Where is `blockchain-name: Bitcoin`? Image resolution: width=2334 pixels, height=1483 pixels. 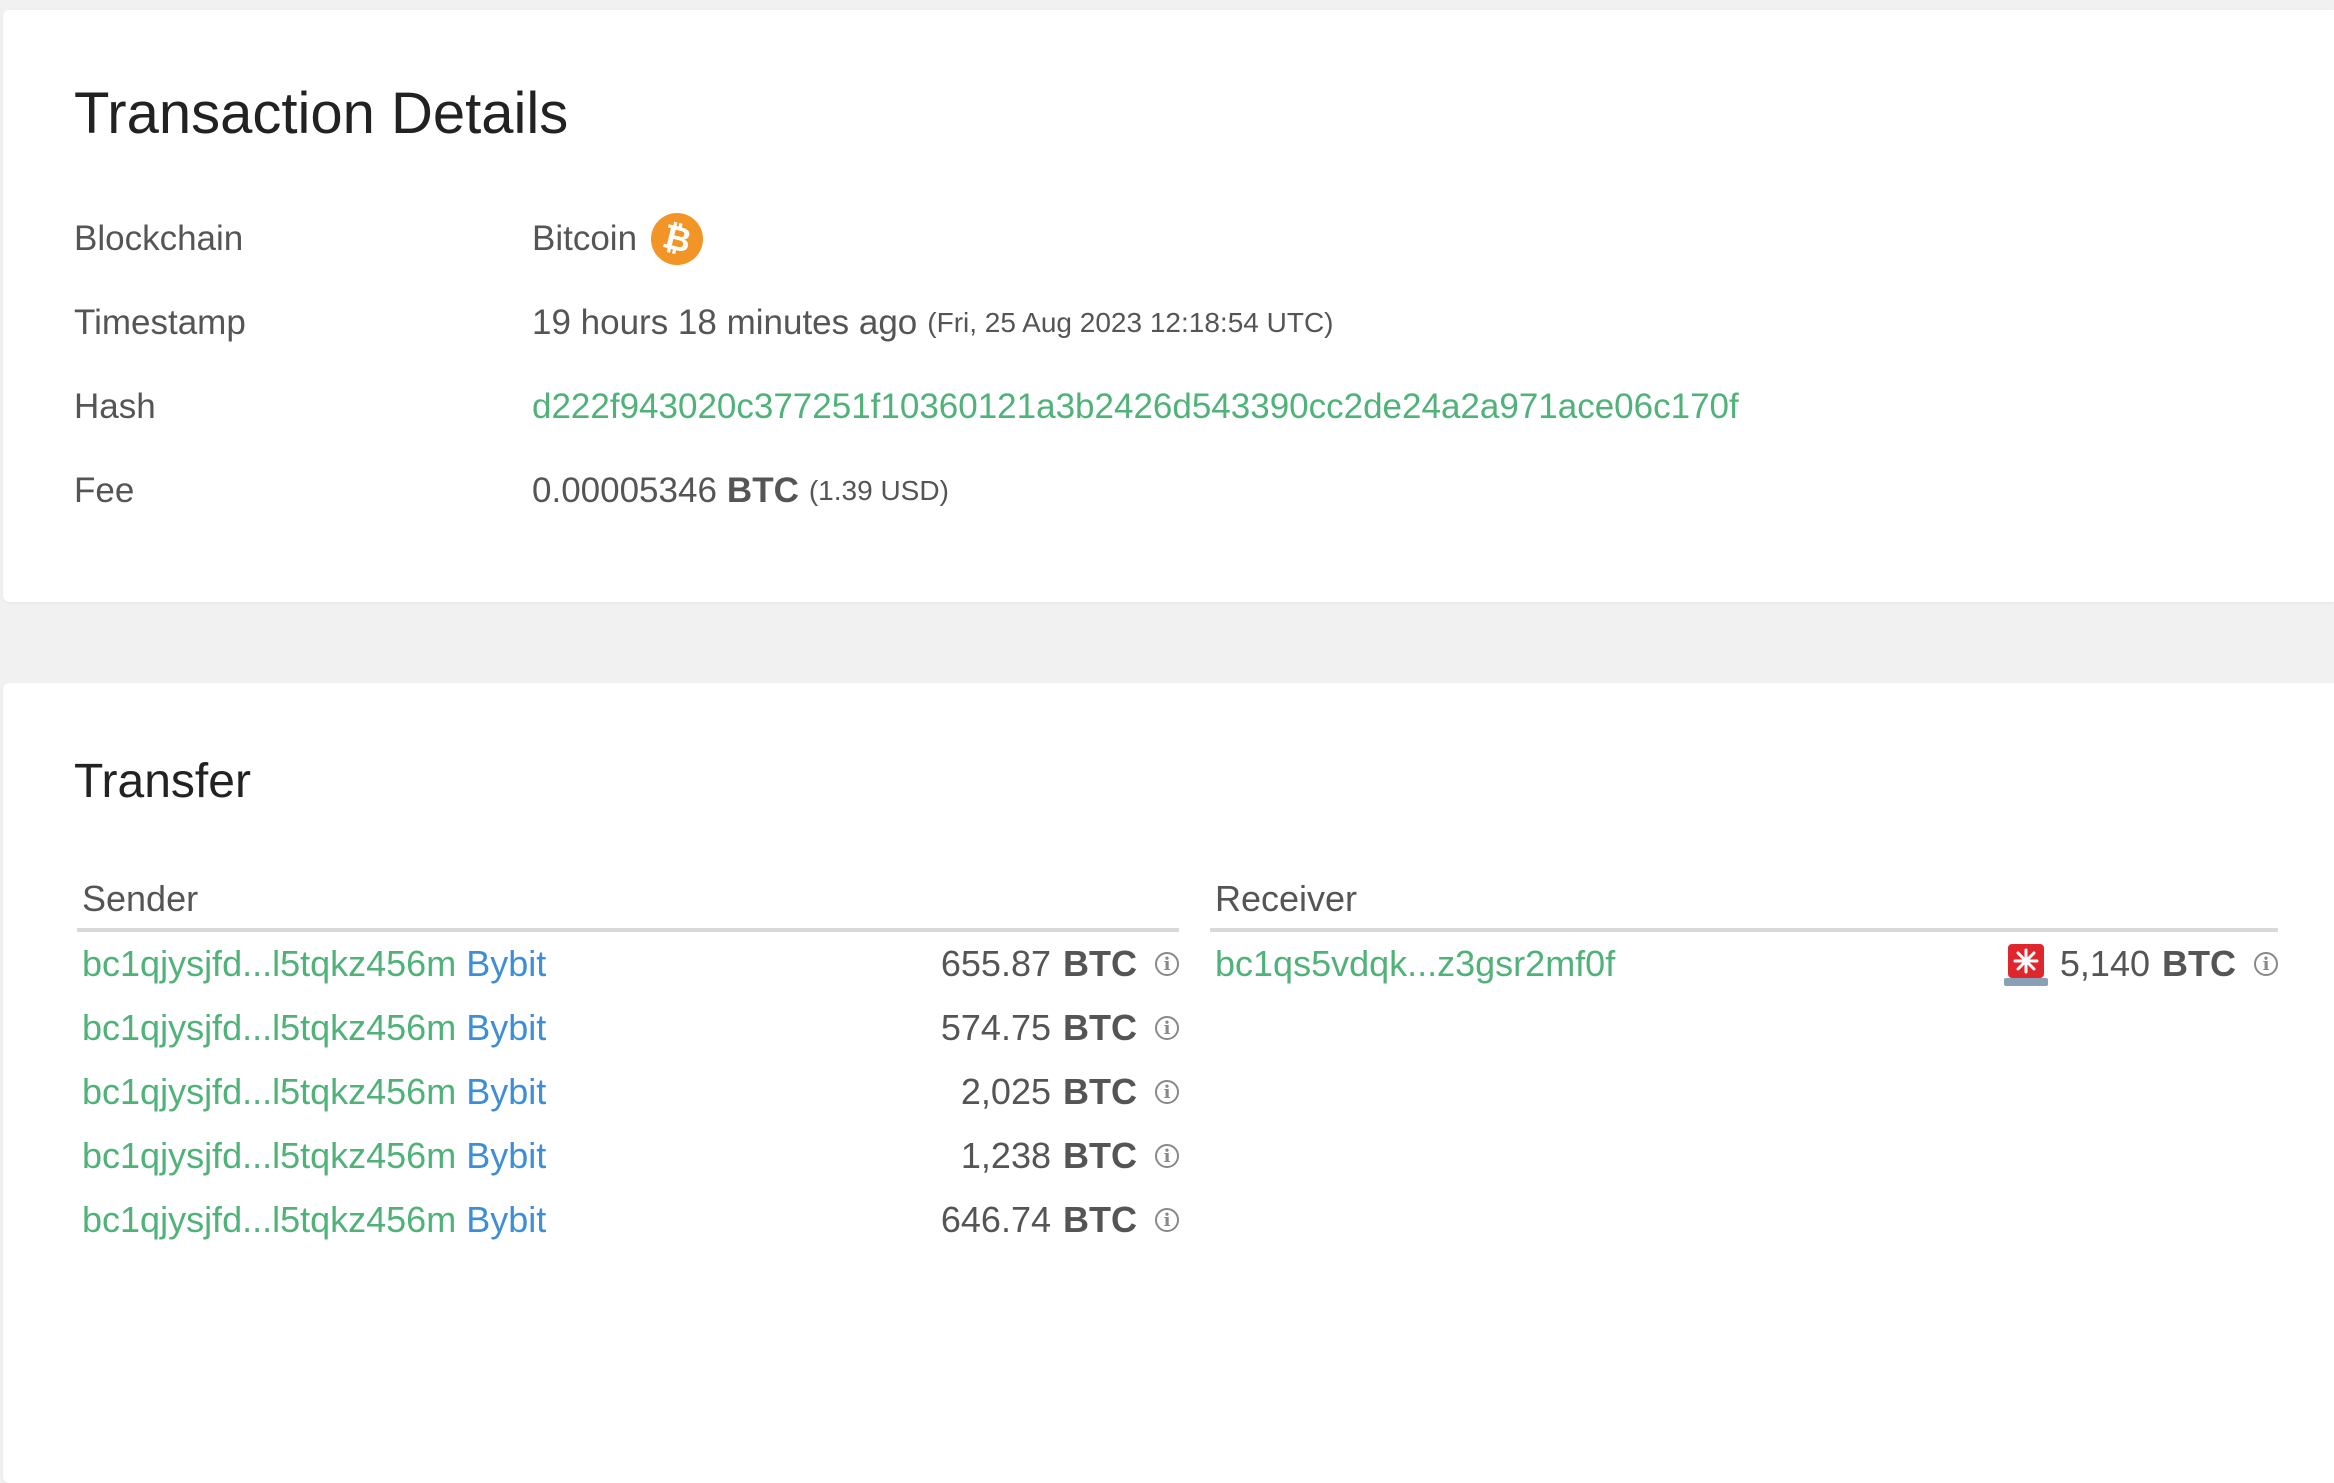 blockchain-name: Bitcoin is located at coordinates (585, 238).